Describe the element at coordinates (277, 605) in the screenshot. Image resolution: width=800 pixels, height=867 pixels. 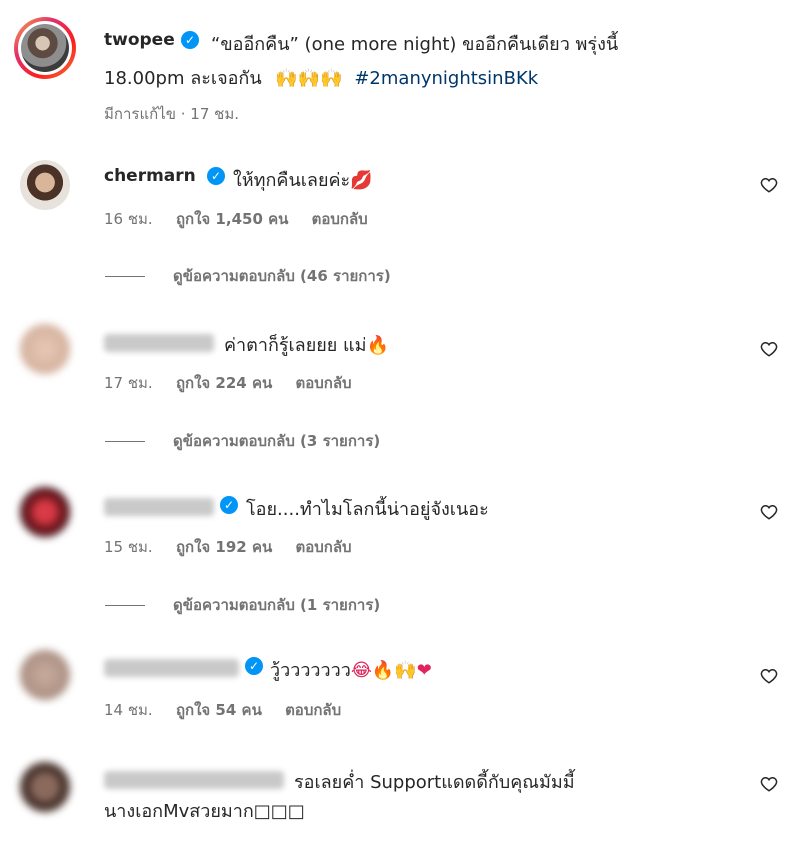
I see `view-replies-label: ดูข้อความตอบกลับ (1 รายการ)` at that location.